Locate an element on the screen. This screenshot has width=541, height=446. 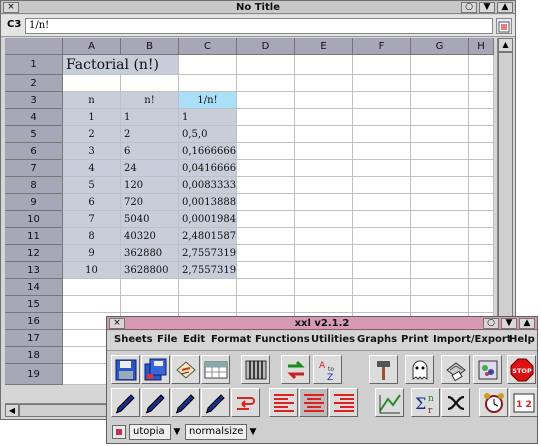
cell-c3: 1/n! is located at coordinates (208, 100).